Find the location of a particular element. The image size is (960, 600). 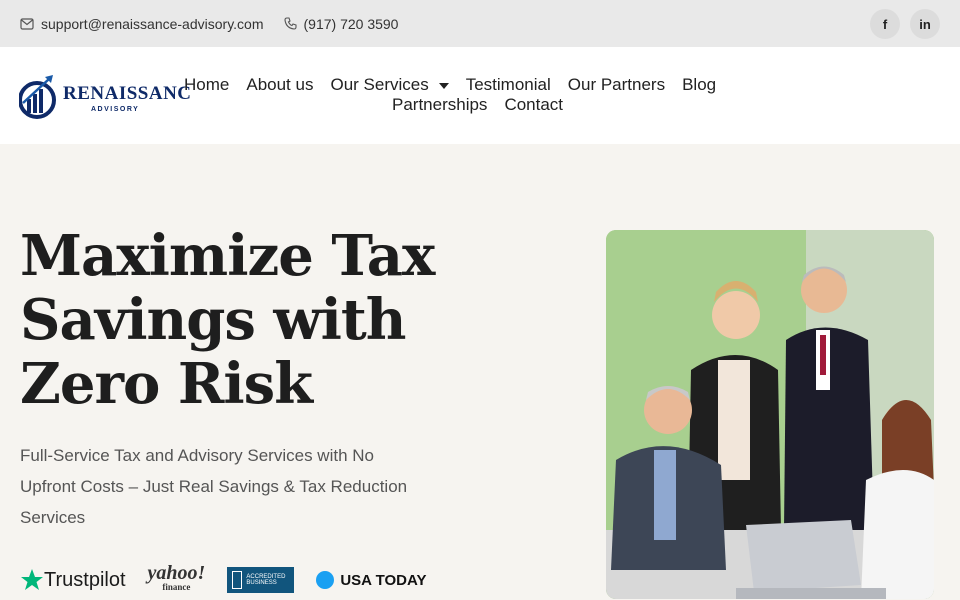

phone-icon is located at coordinates (290, 23).